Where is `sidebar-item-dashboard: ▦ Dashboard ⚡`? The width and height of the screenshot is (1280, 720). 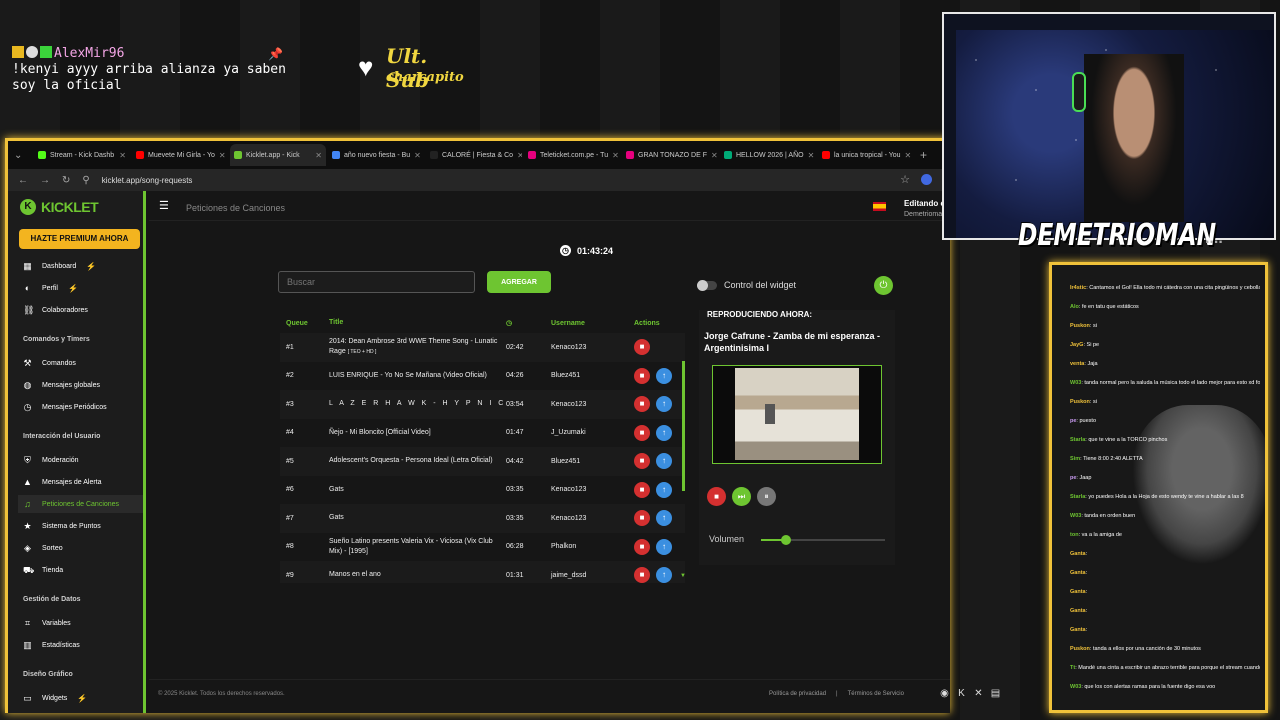
sidebar-item-dashboard: ▦ Dashboard ⚡ is located at coordinates (83, 266).